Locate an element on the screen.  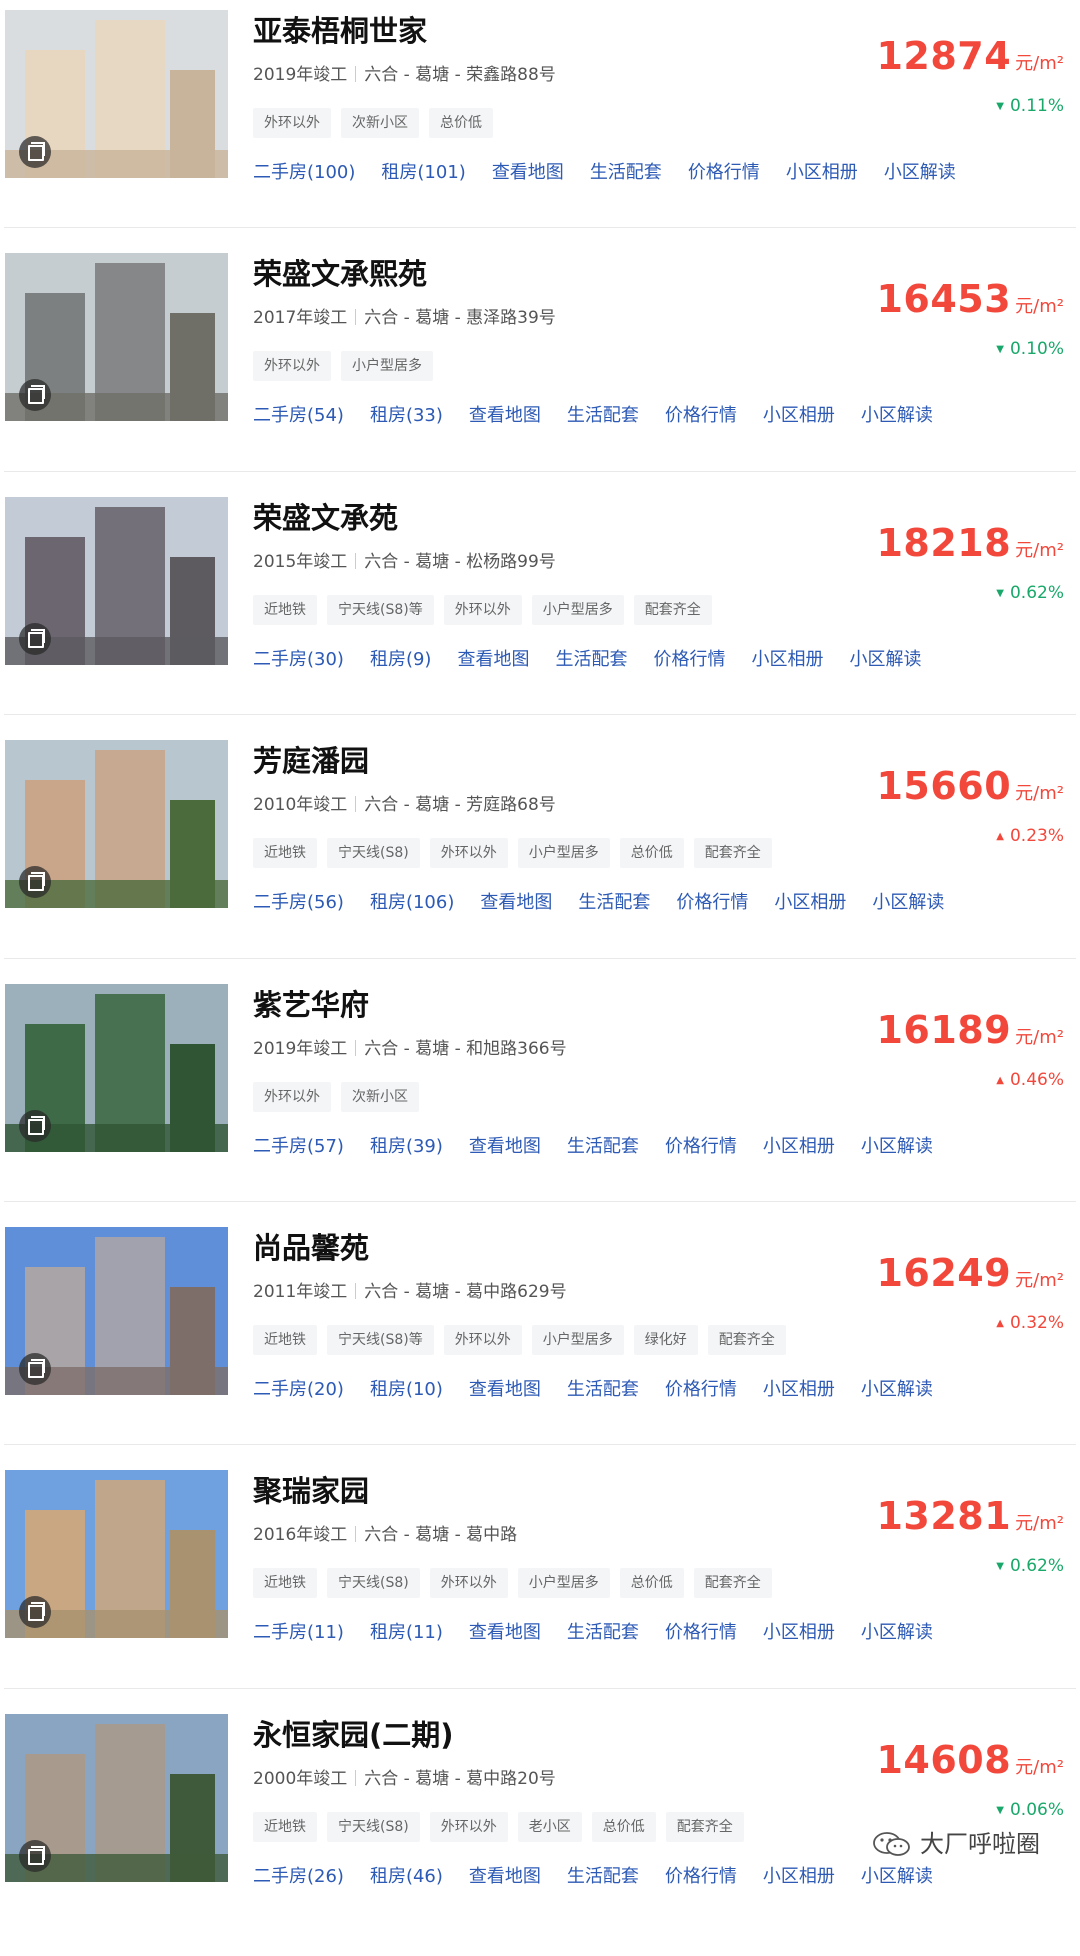
action-link: 租房(101) is located at coordinates (423, 172).